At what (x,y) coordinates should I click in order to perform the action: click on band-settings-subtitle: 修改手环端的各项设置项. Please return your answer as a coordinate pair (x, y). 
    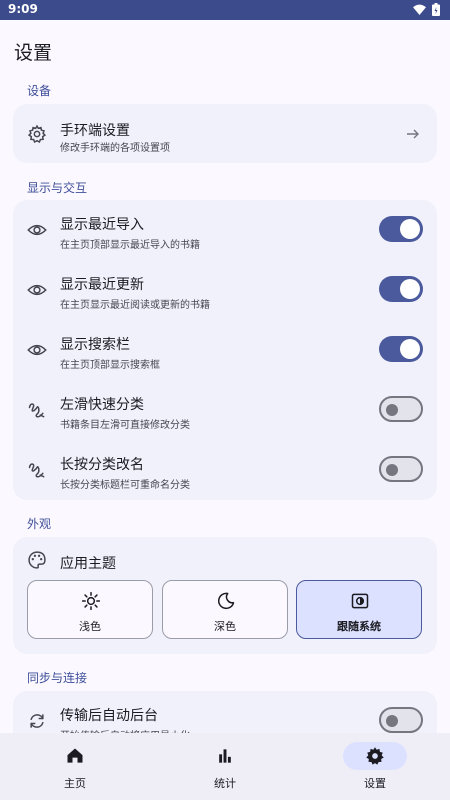
    Looking at the image, I should click on (115, 148).